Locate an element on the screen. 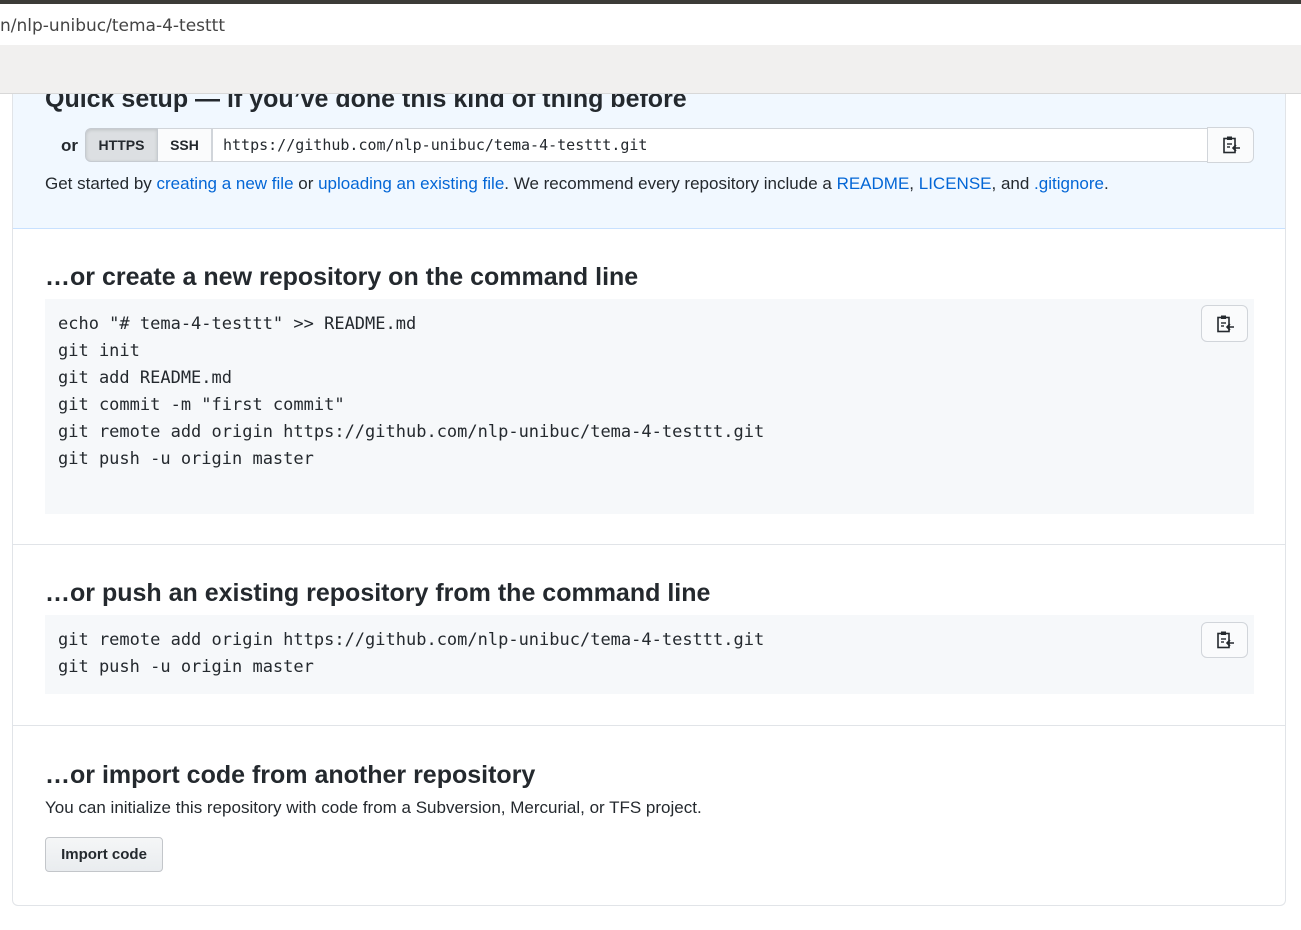  copy-clone-url-button is located at coordinates (1230, 145).